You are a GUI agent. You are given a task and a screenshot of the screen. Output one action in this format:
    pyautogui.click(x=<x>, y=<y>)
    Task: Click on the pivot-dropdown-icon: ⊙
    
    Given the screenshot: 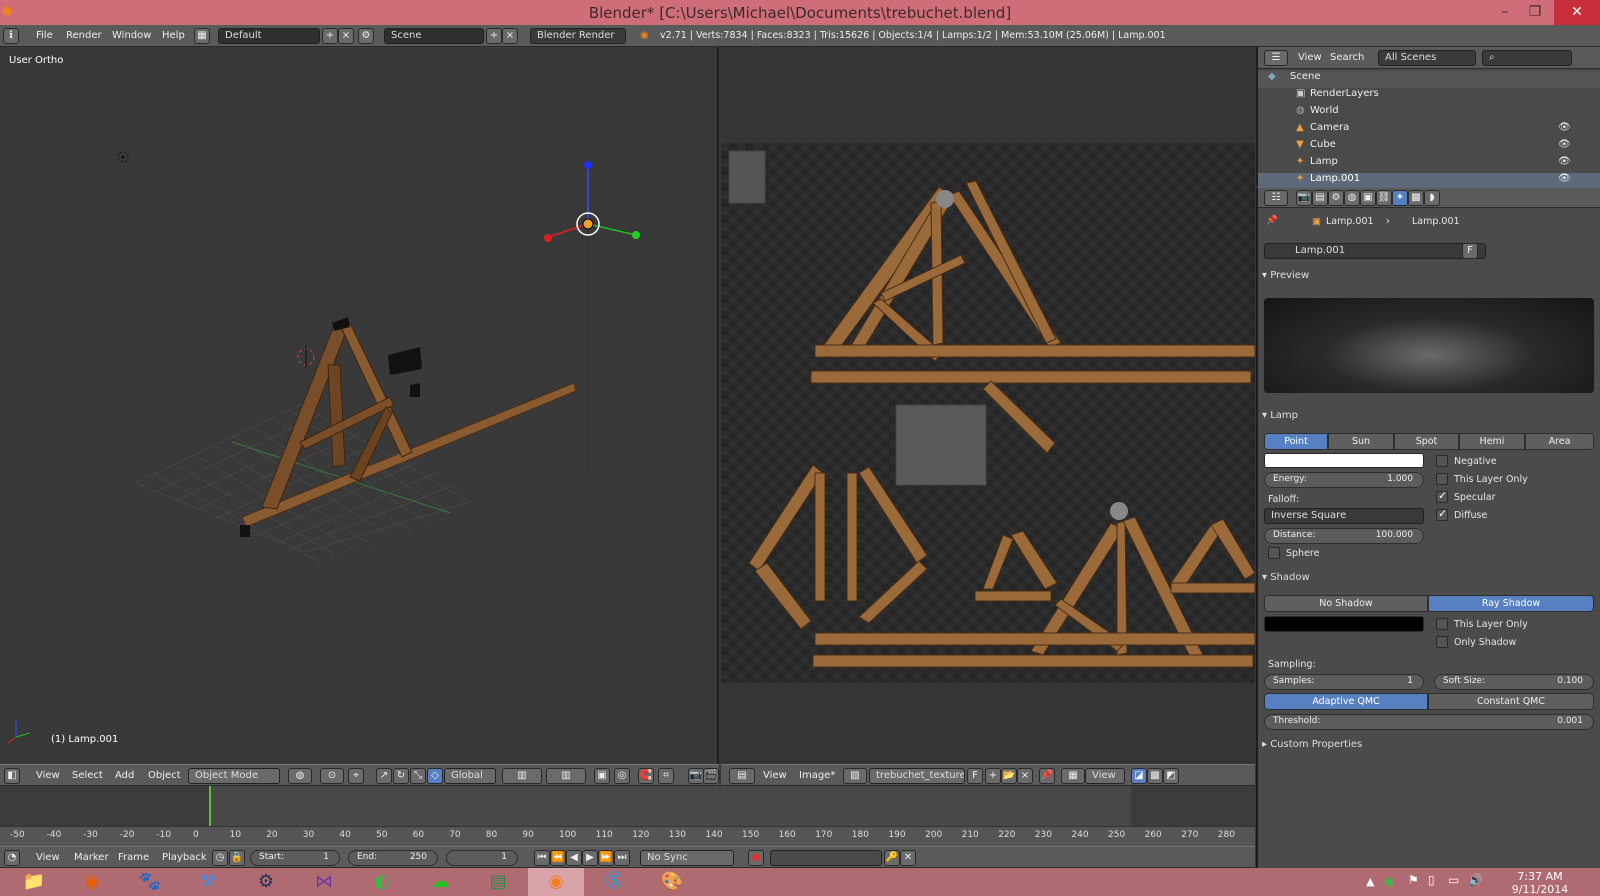 What is the action you would take?
    pyautogui.click(x=332, y=776)
    